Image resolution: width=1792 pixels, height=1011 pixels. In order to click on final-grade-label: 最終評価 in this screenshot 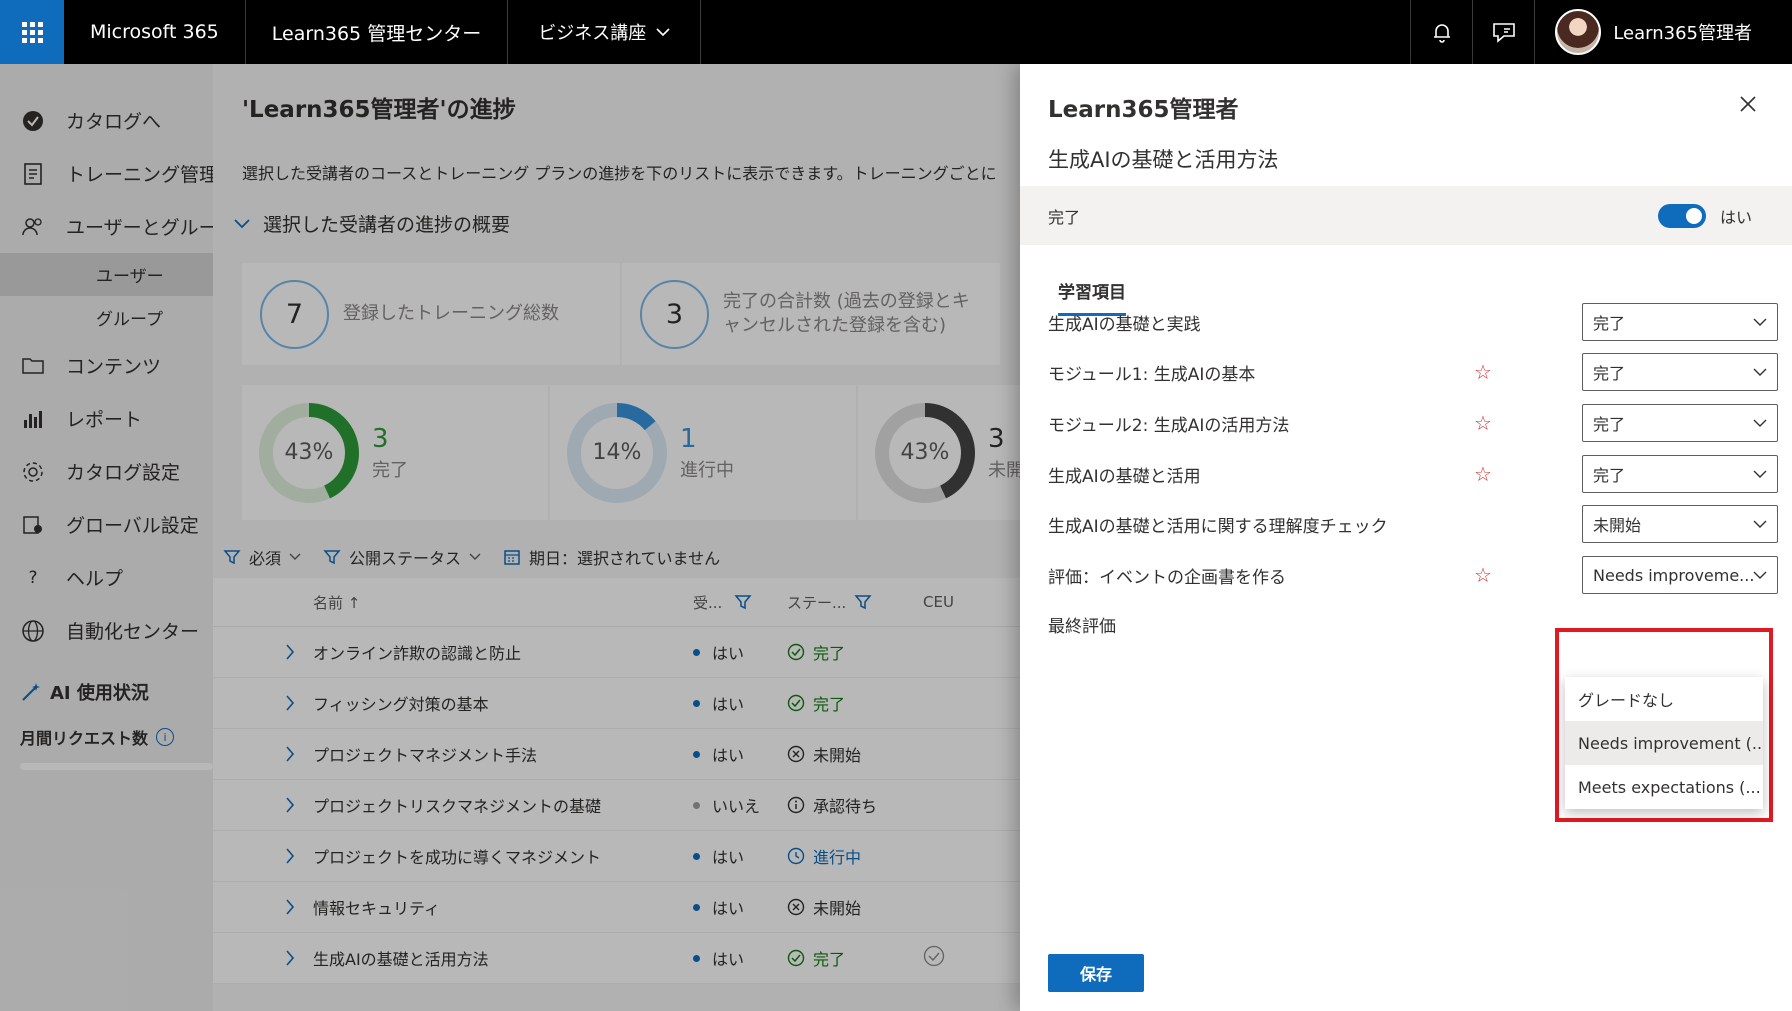, I will do `click(1082, 626)`.